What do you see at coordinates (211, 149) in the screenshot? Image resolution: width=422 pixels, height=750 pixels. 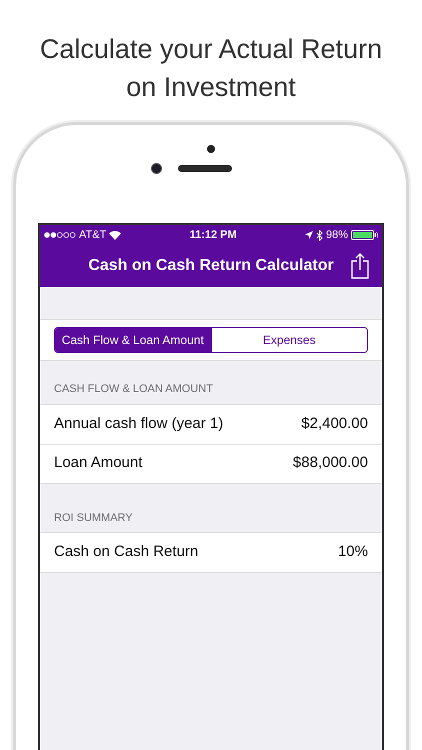 I see `proximity-sensor-icon` at bounding box center [211, 149].